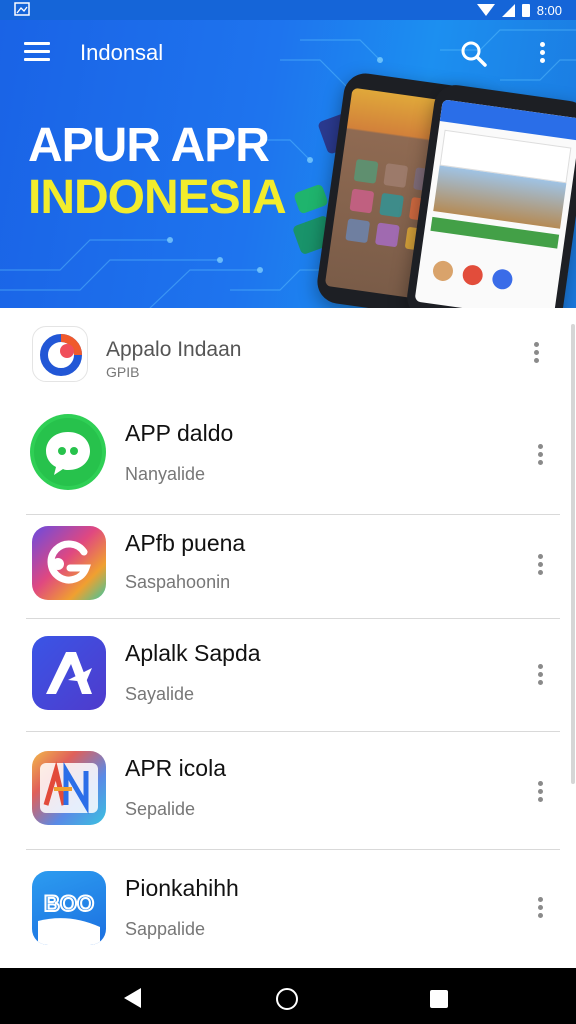 This screenshot has width=576, height=1024. I want to click on svg-text: BOO, so click(69, 903).